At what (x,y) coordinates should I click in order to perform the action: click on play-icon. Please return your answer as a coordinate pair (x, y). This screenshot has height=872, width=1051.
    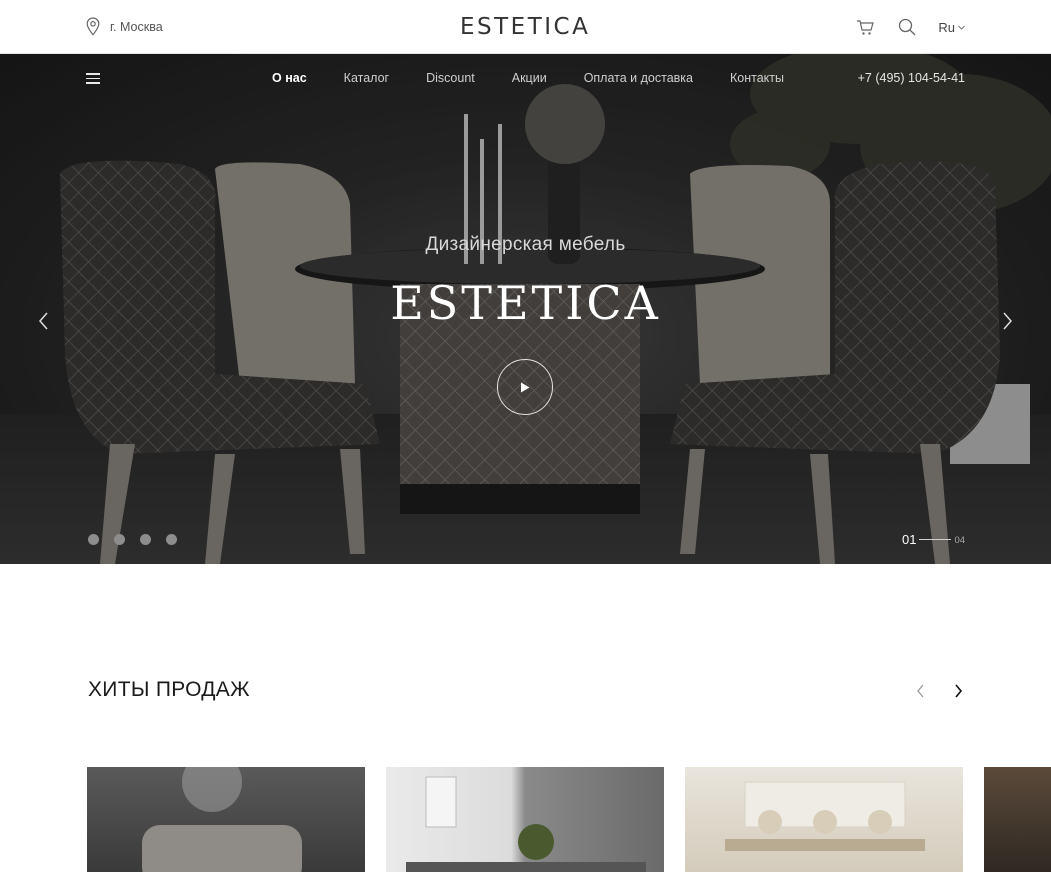
    Looking at the image, I should click on (525, 387).